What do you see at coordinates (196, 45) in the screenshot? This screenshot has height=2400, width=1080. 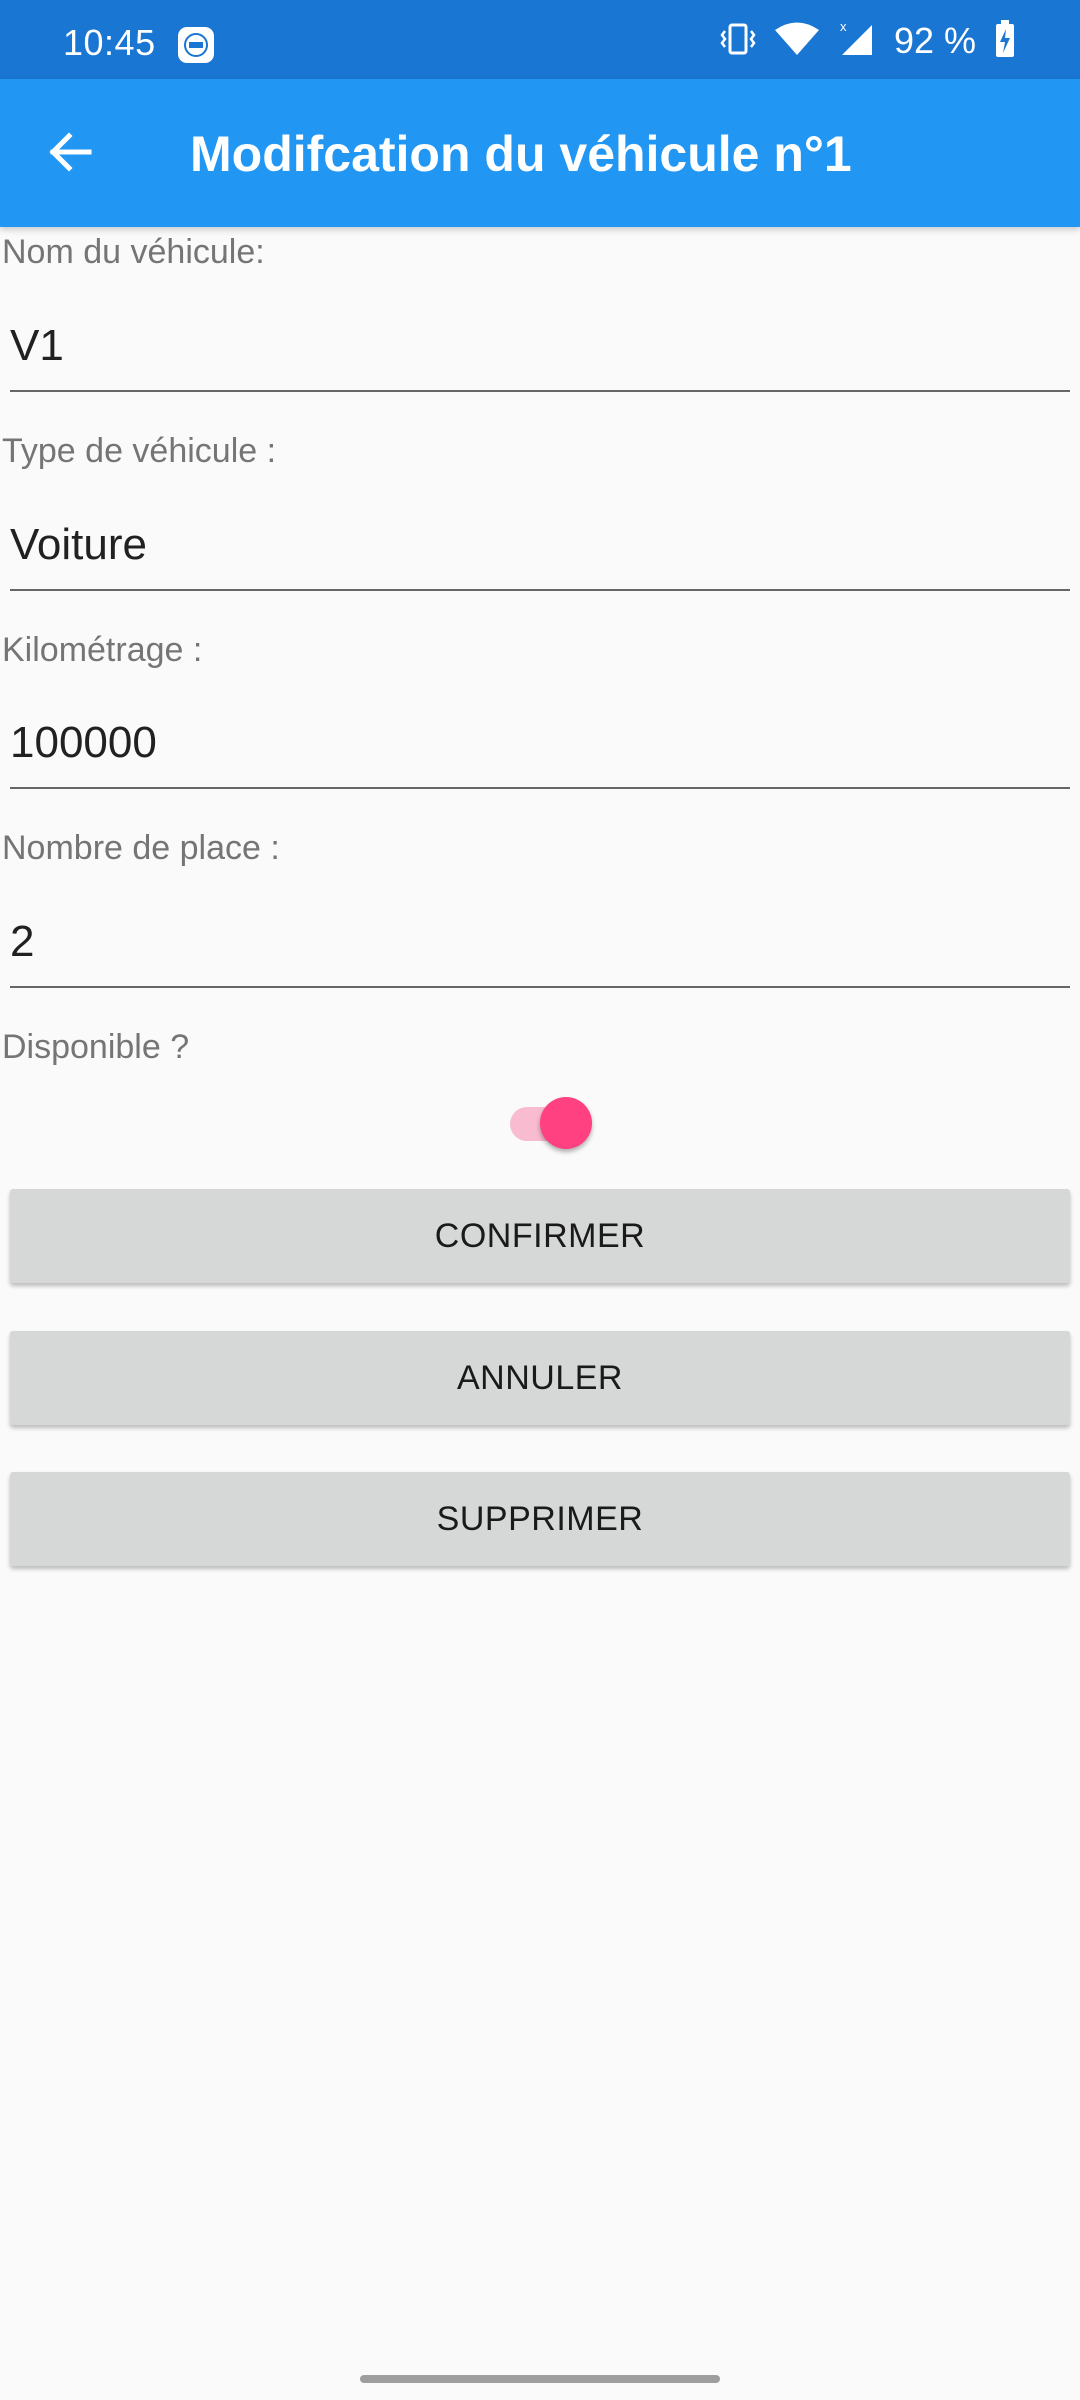 I see `app-notification-icon` at bounding box center [196, 45].